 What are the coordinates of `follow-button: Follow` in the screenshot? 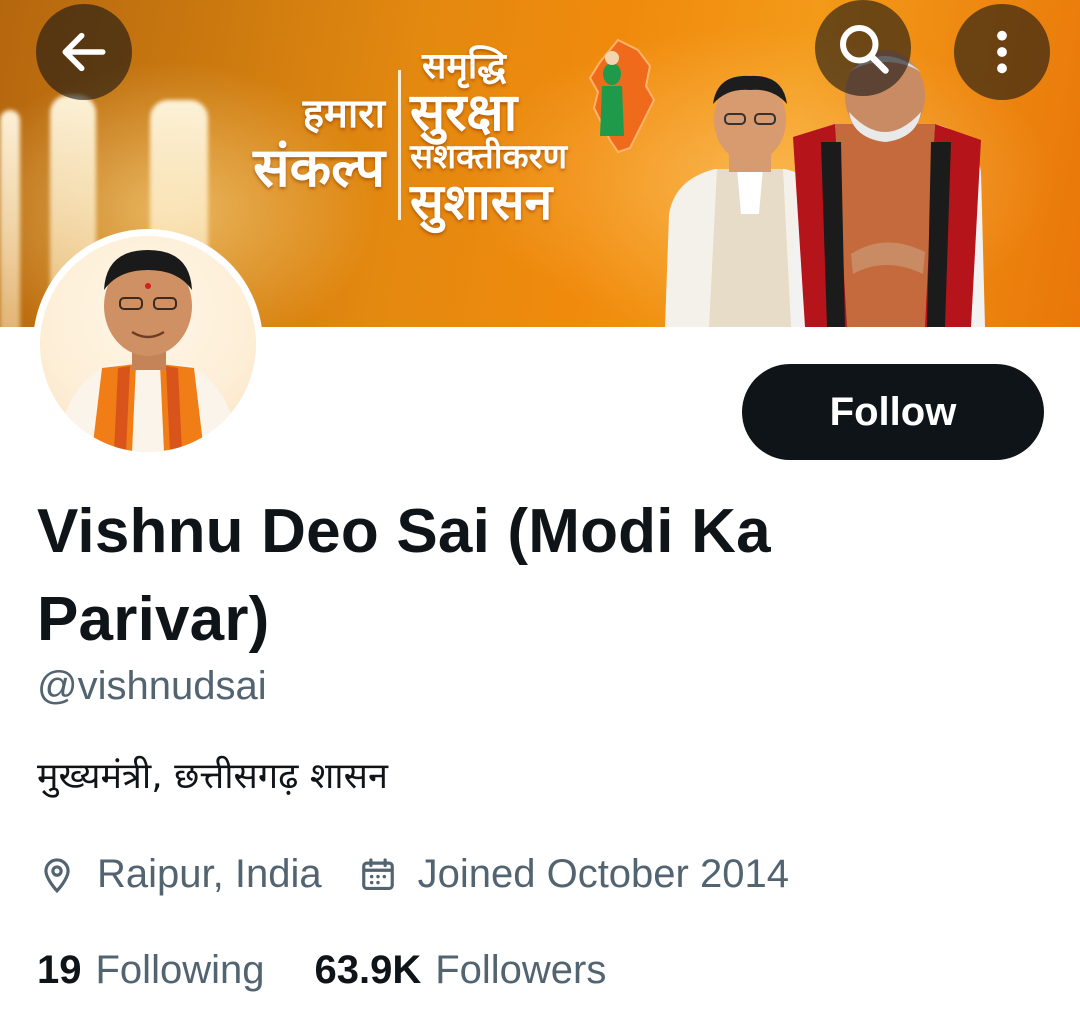 It's located at (893, 412).